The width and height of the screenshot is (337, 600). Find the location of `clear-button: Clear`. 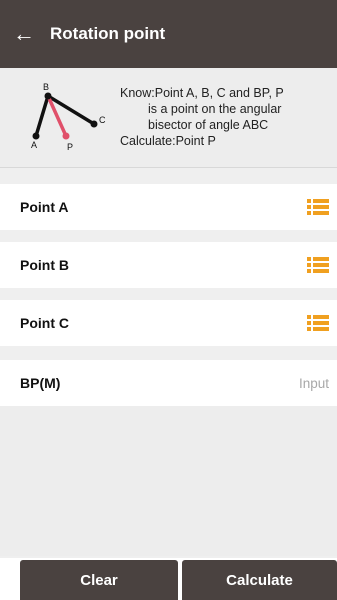

clear-button: Clear is located at coordinates (99, 580).